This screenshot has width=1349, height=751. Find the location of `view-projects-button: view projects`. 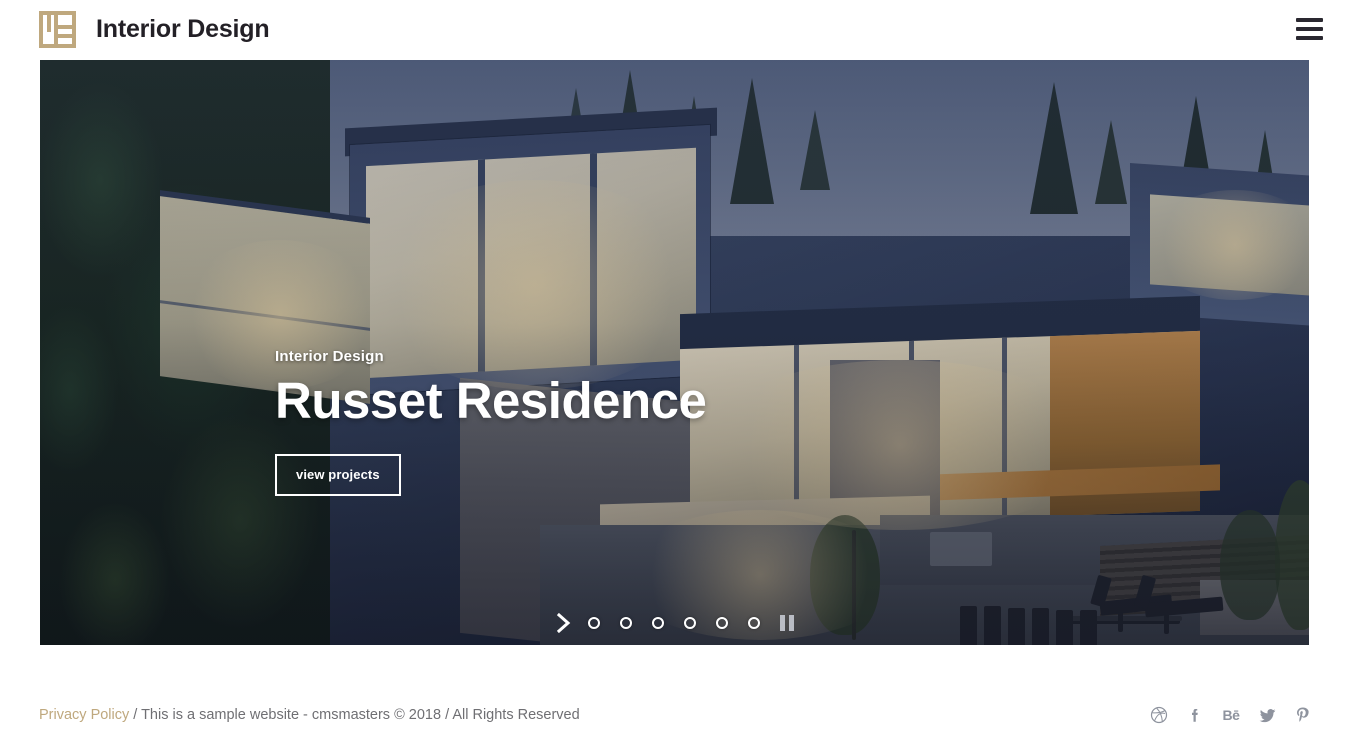

view-projects-button: view projects is located at coordinates (338, 475).